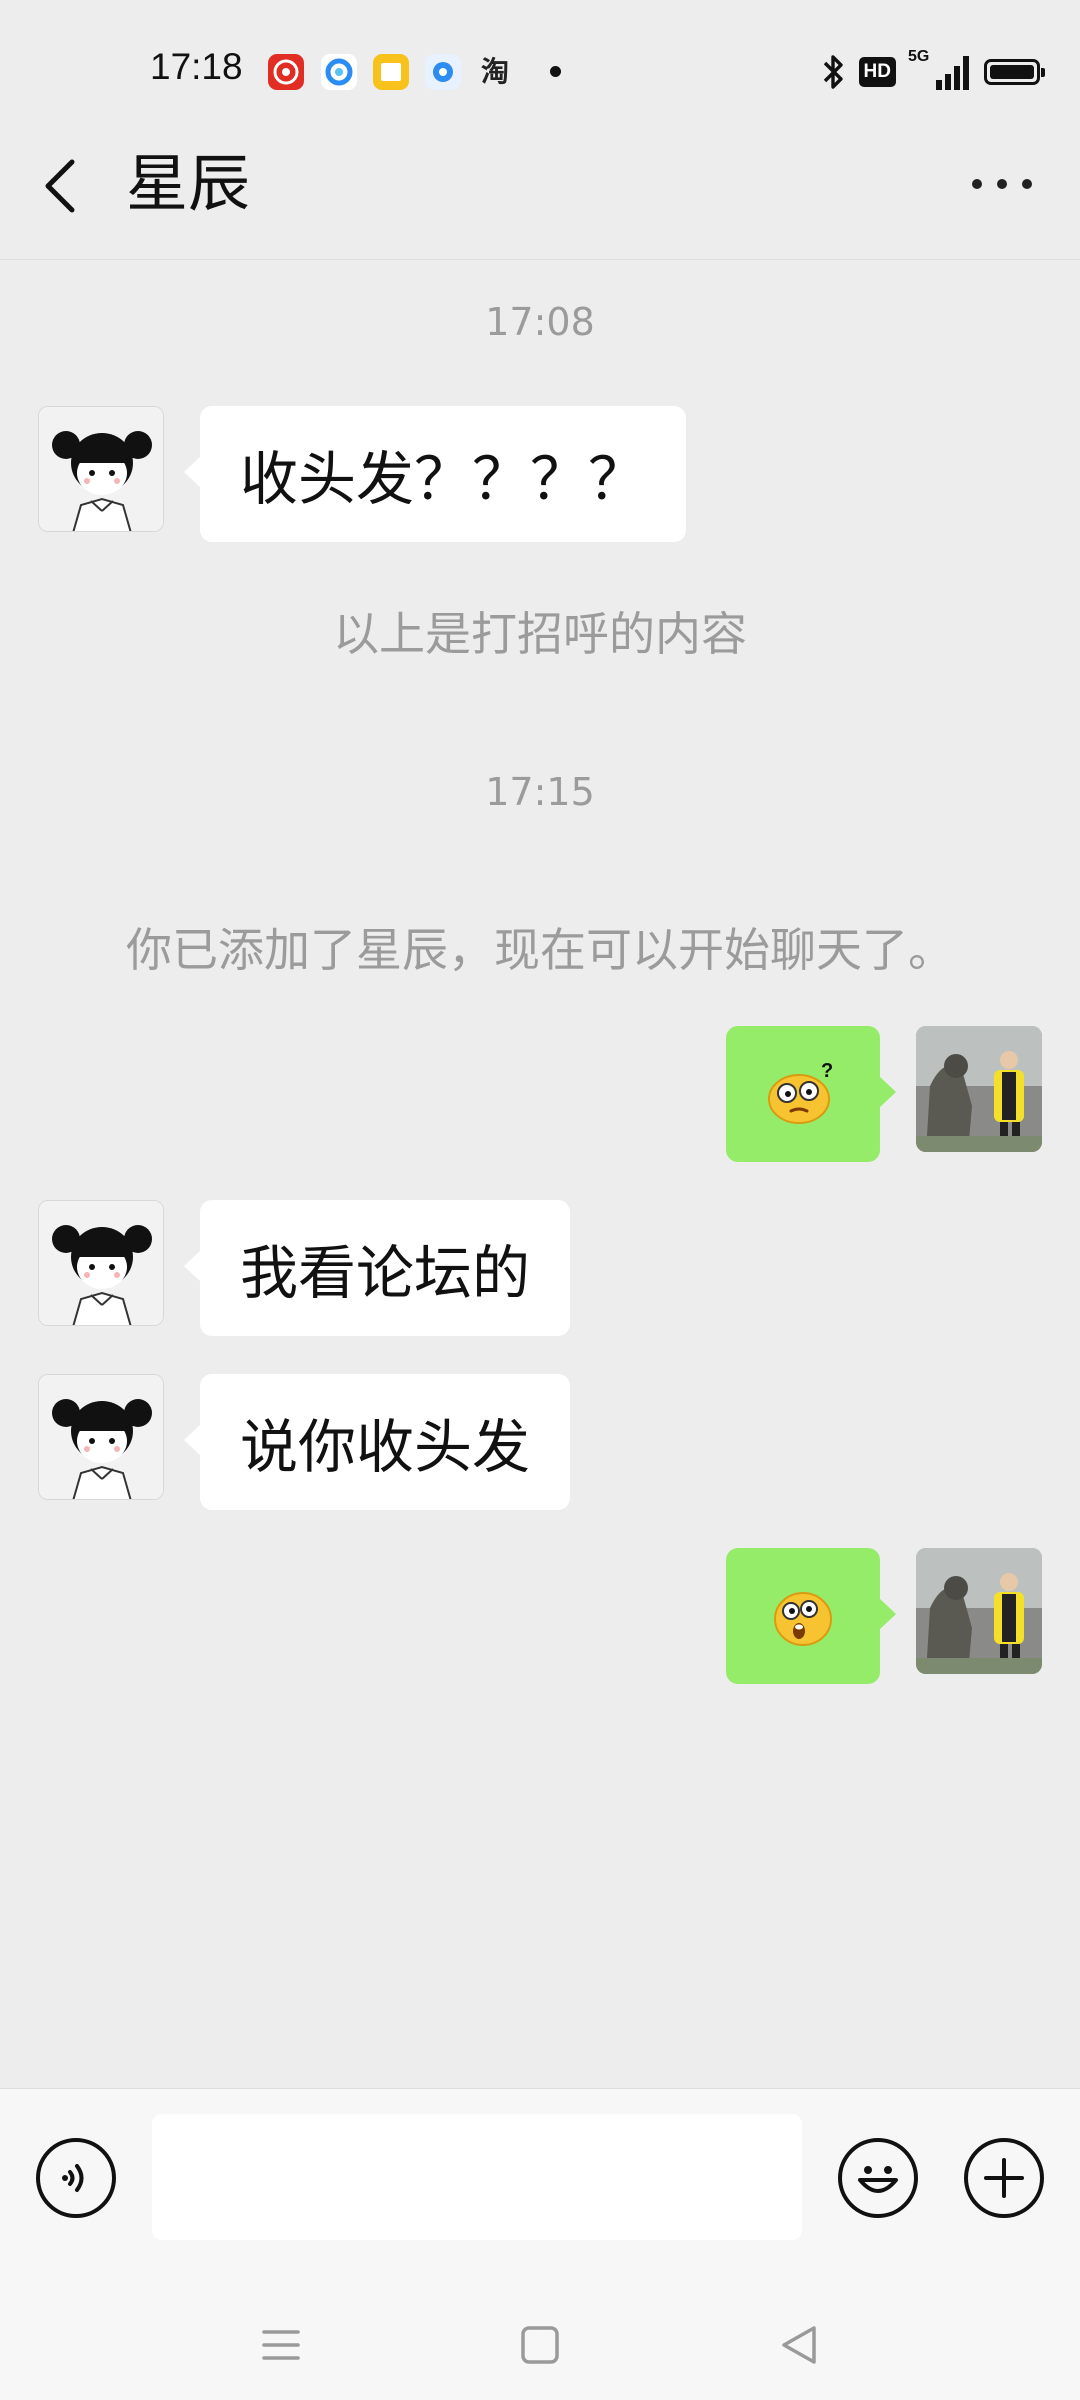 This screenshot has height=2400, width=1080. What do you see at coordinates (76, 2178) in the screenshot?
I see `voice-icon` at bounding box center [76, 2178].